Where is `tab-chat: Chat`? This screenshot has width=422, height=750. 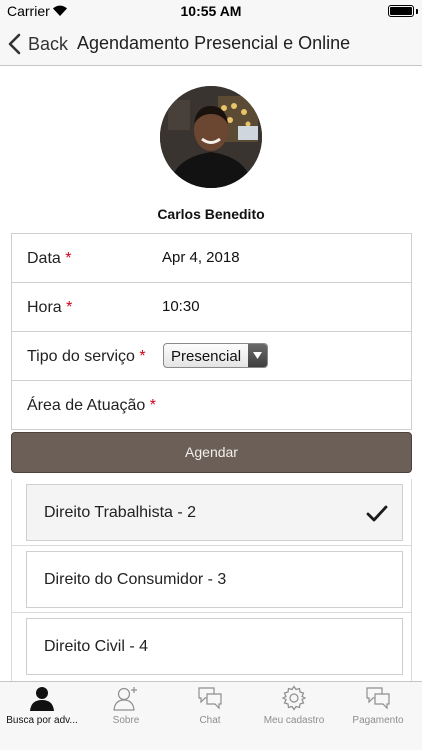 tab-chat: Chat is located at coordinates (210, 707).